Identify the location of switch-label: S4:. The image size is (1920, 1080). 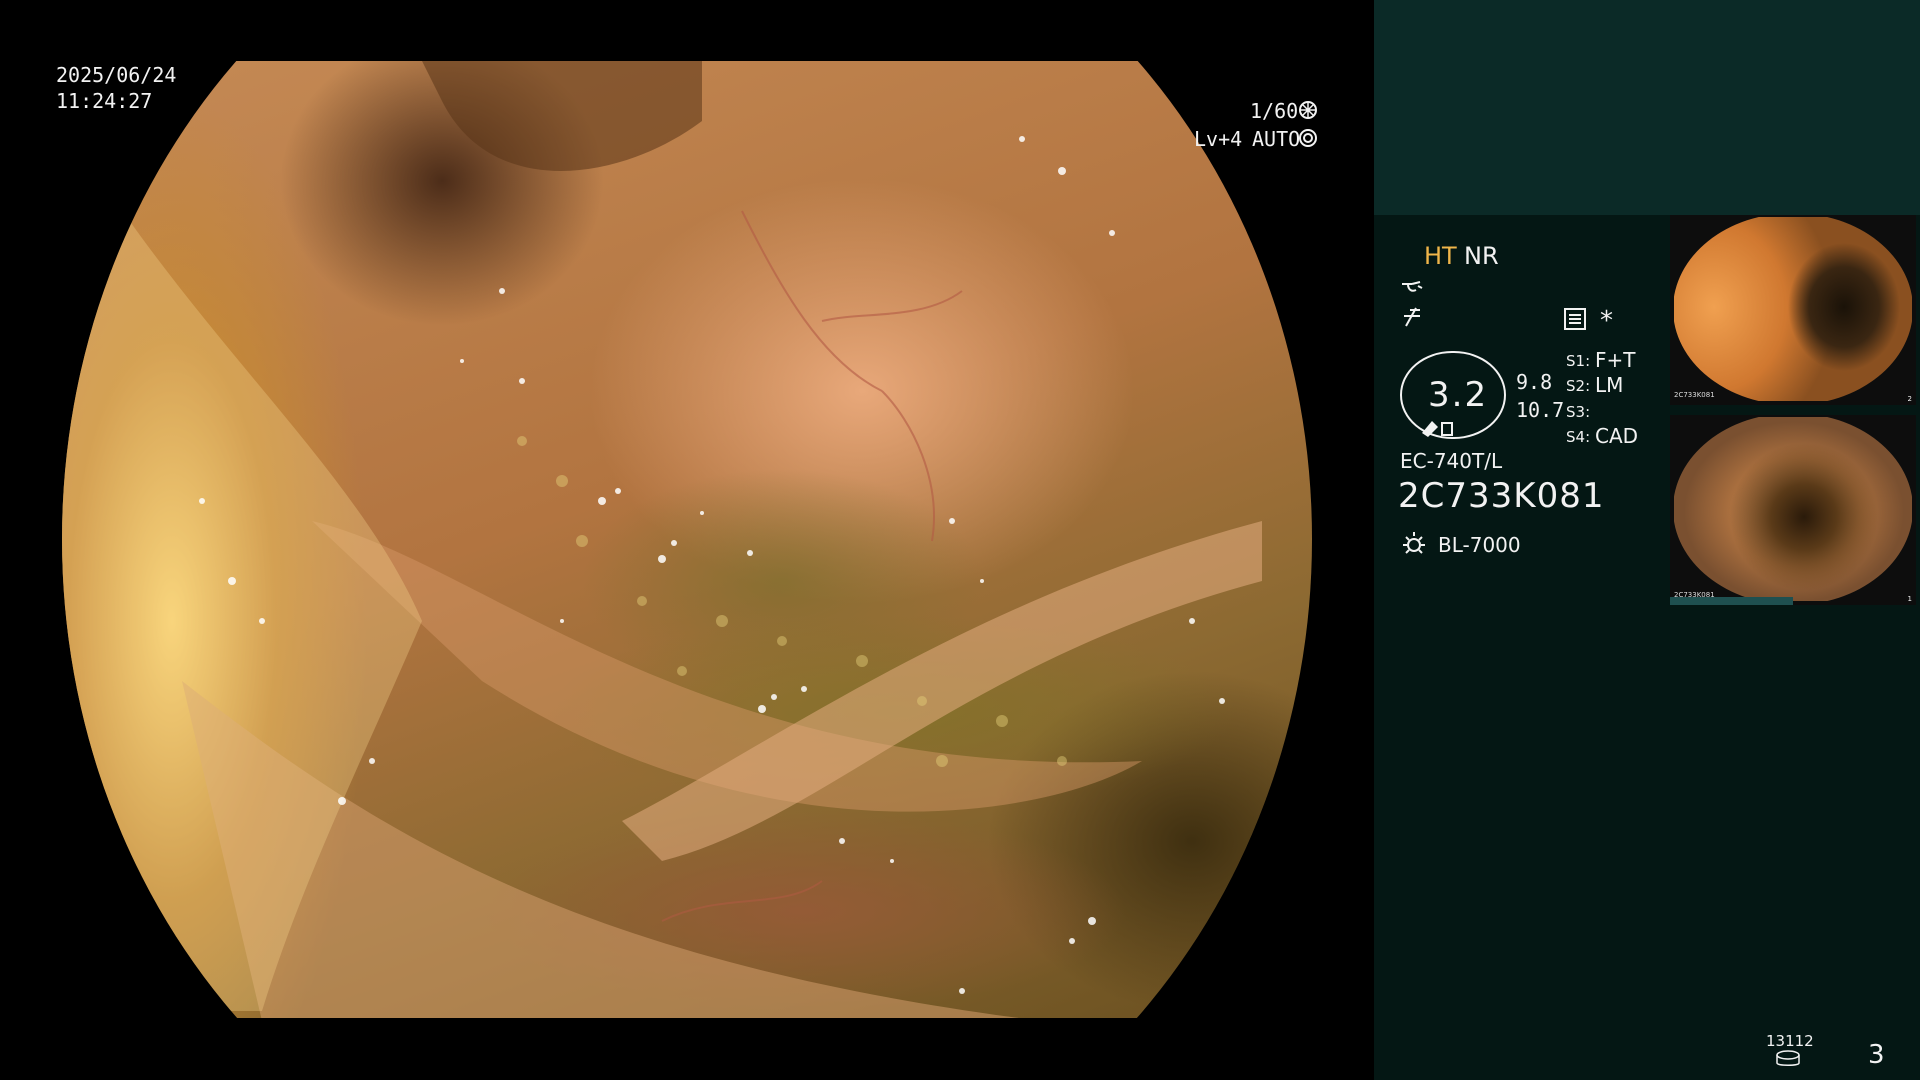
(1578, 437).